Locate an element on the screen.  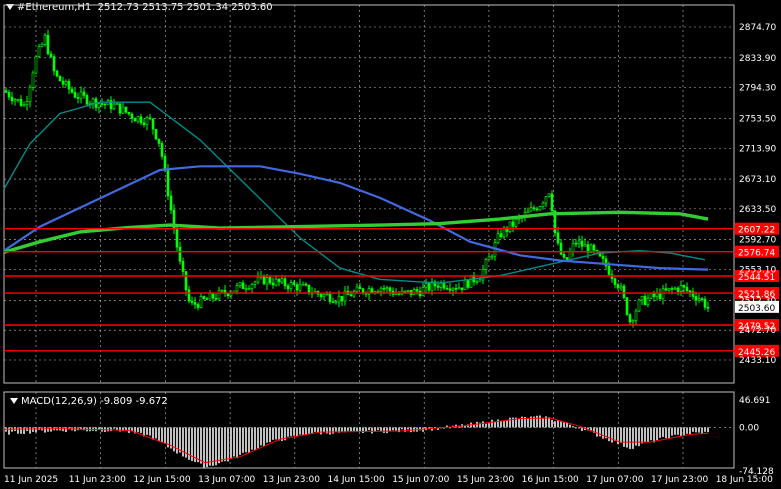
level-label: 2607.22 is located at coordinates (756, 231).